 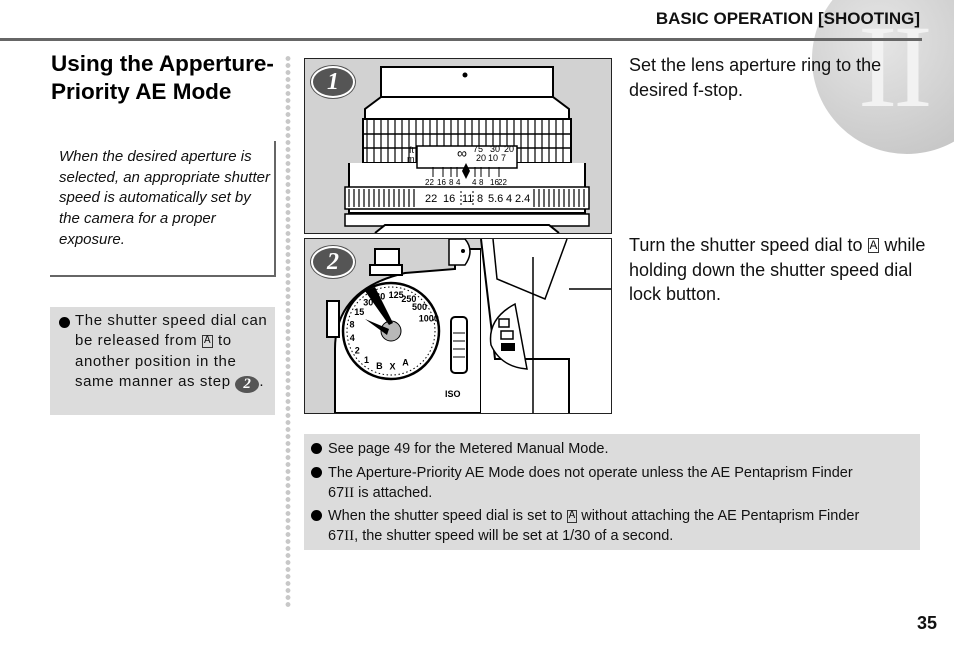 What do you see at coordinates (247, 384) in the screenshot?
I see `step-reference-badge: 2` at bounding box center [247, 384].